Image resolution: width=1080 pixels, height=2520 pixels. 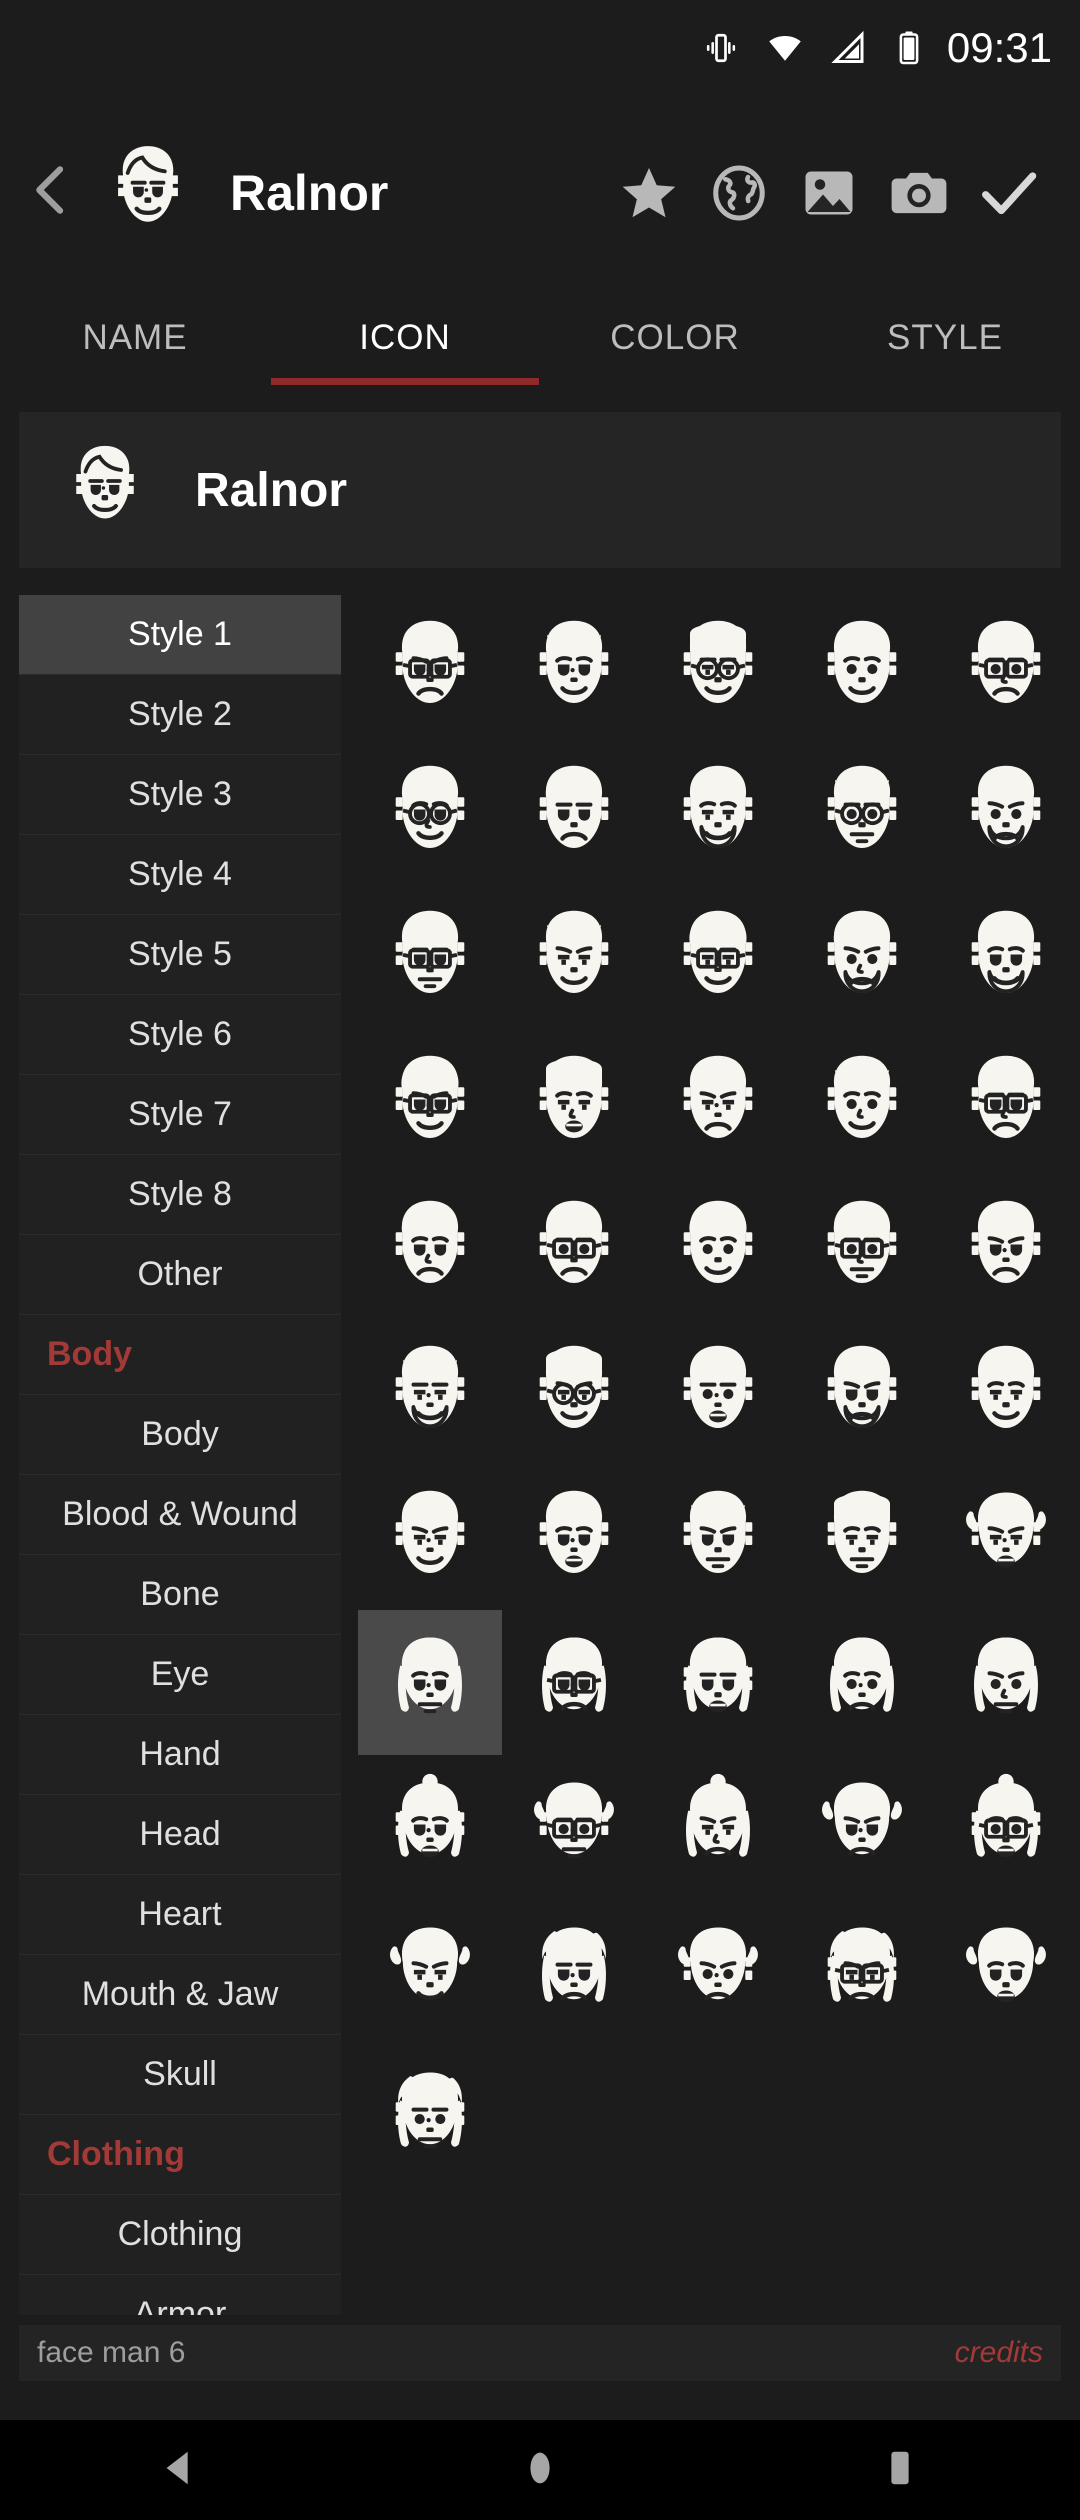 What do you see at coordinates (574, 957) in the screenshot?
I see `icon-cell-face-man-12-icon` at bounding box center [574, 957].